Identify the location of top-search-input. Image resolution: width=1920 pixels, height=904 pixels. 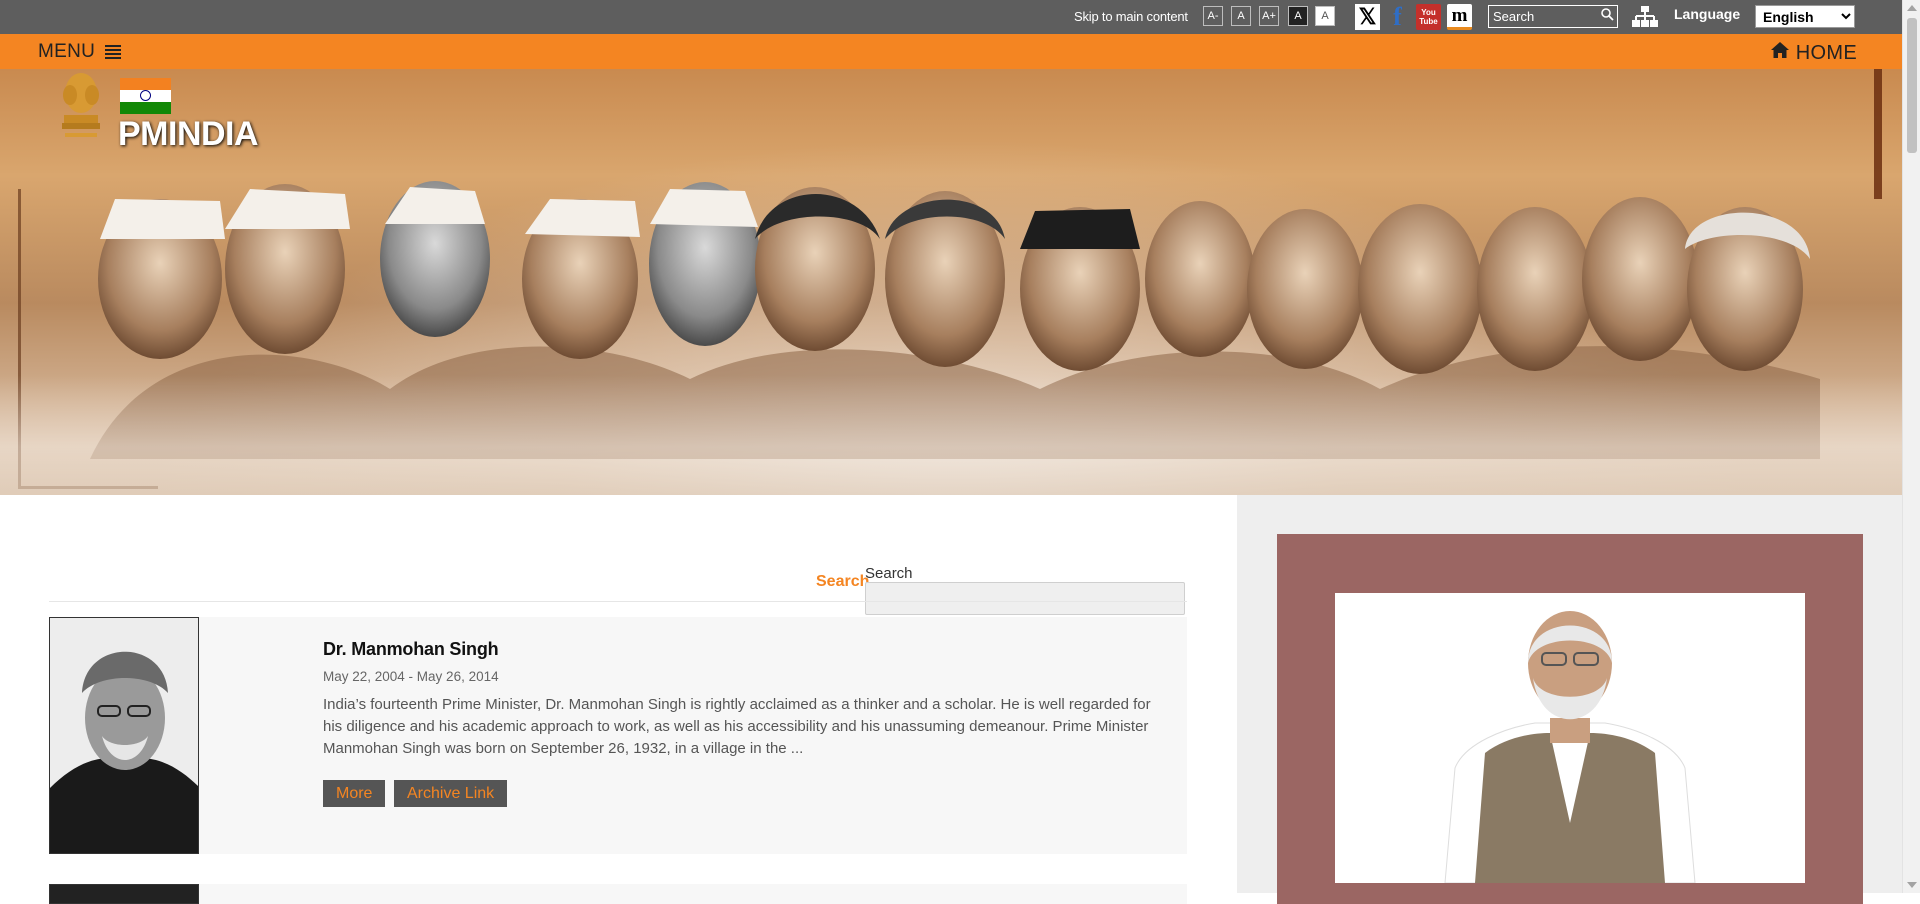
(1541, 16).